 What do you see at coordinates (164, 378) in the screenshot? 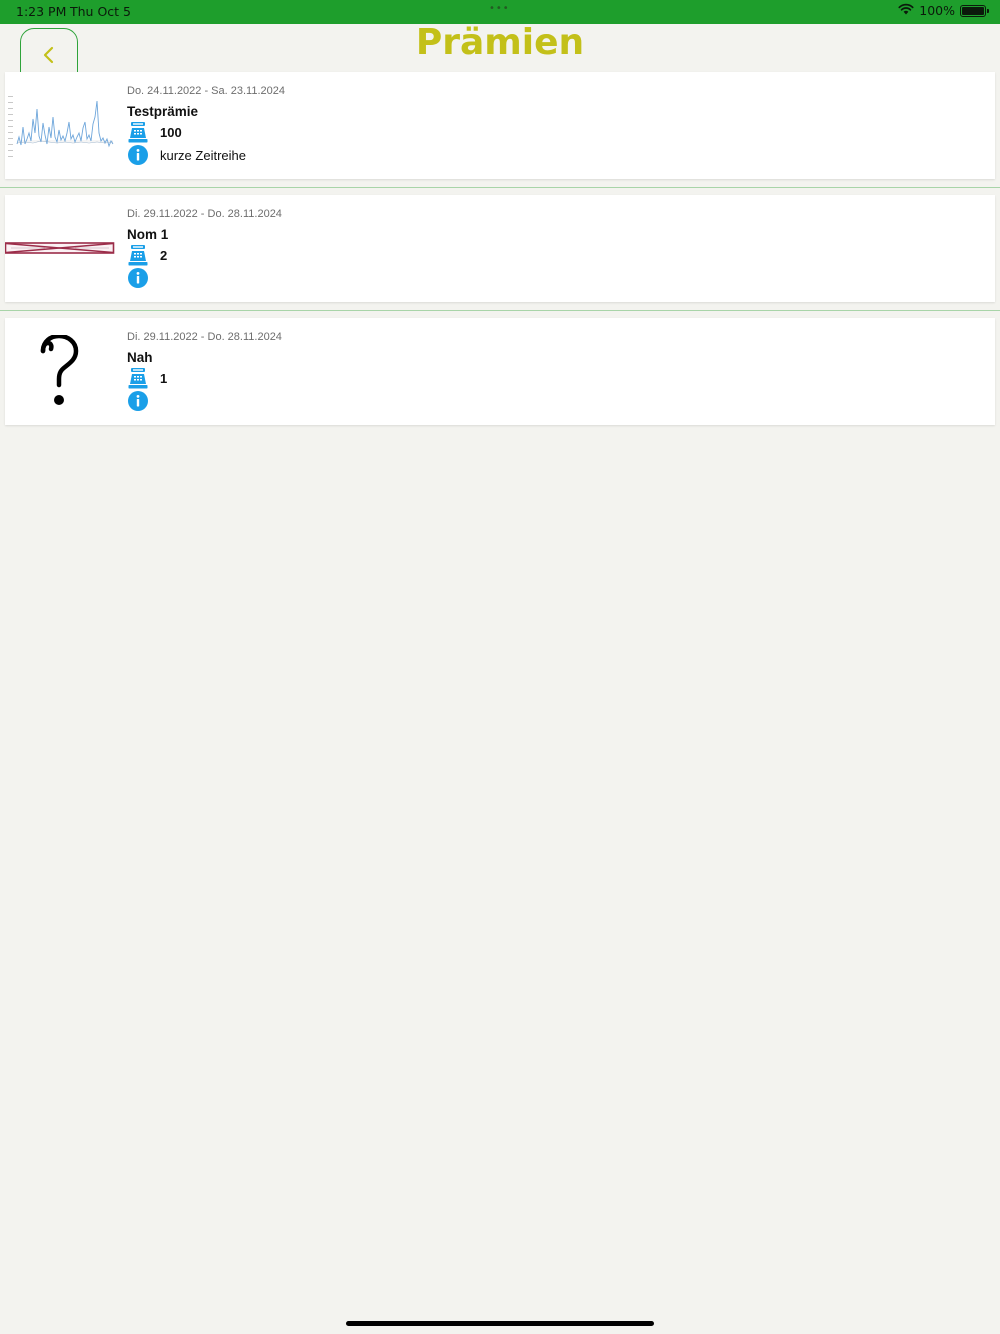
I see `reward-count: 1` at bounding box center [164, 378].